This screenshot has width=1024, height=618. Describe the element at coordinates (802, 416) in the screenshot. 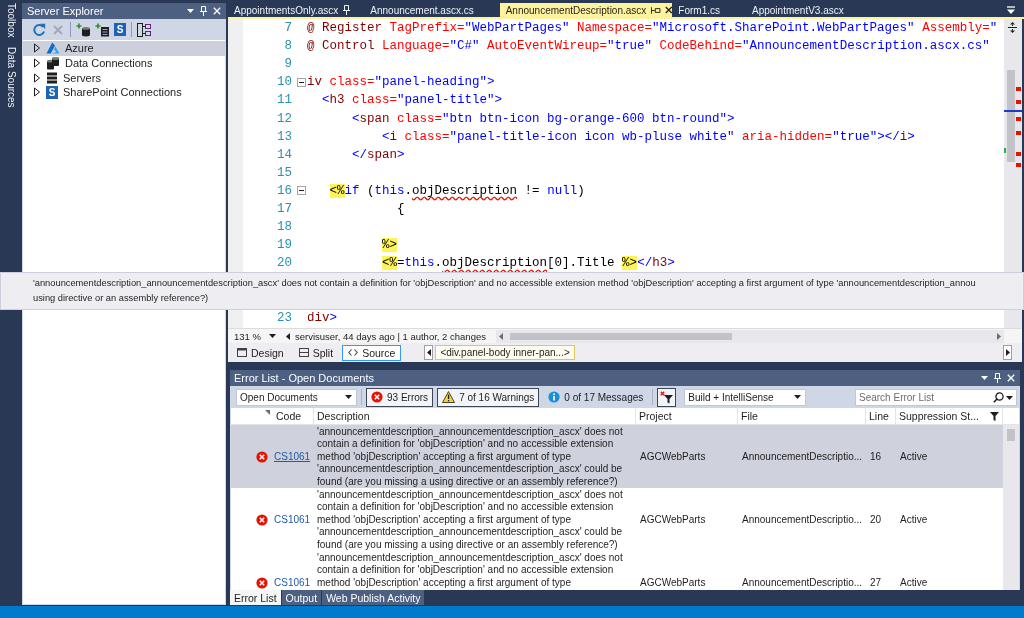

I see `column-header: File` at that location.